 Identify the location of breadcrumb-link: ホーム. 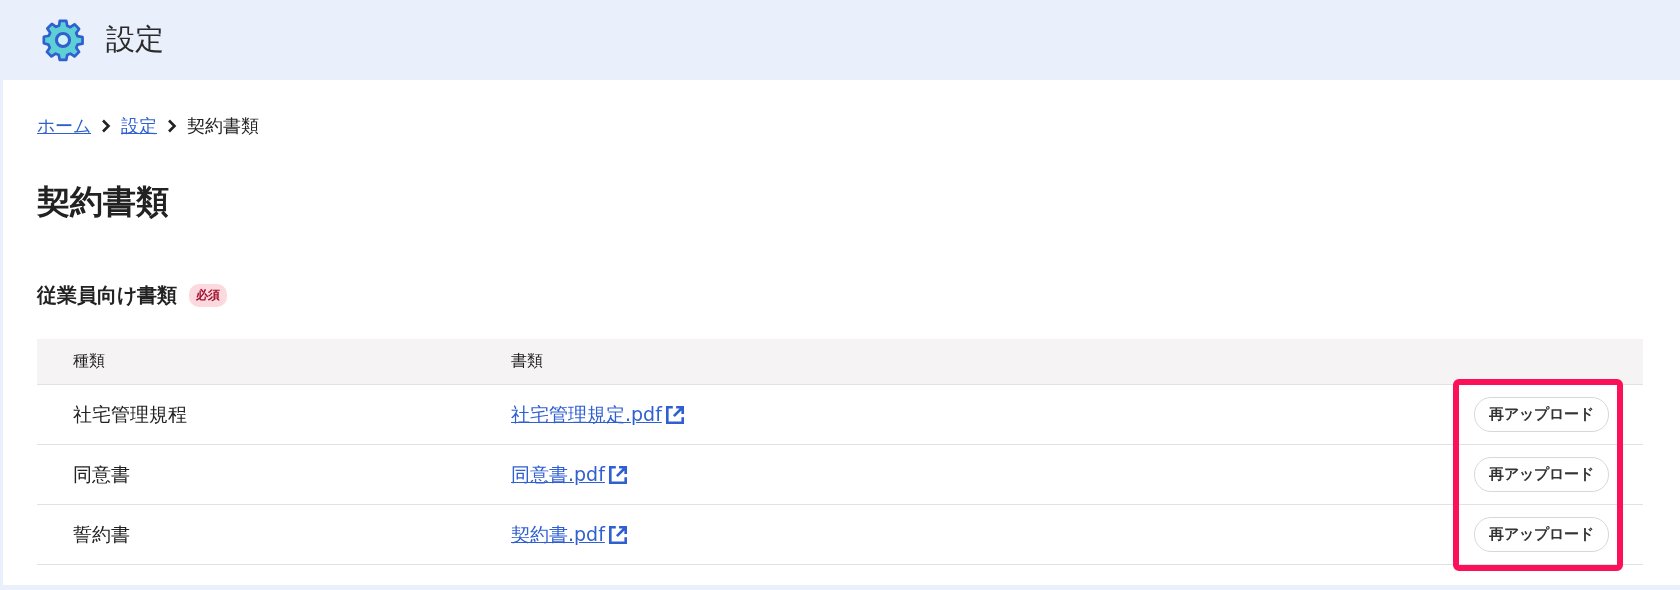
(64, 126).